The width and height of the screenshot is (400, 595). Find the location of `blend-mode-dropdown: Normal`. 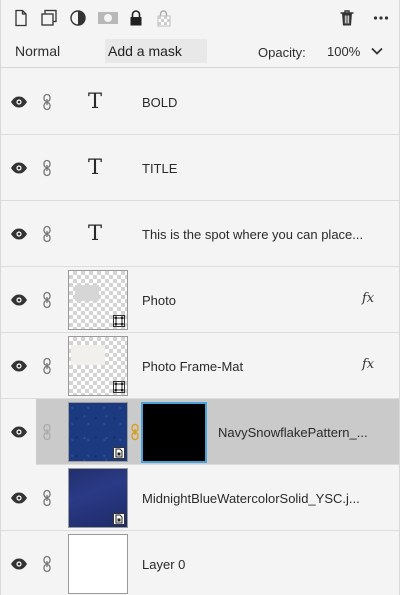

blend-mode-dropdown: Normal is located at coordinates (37, 51).